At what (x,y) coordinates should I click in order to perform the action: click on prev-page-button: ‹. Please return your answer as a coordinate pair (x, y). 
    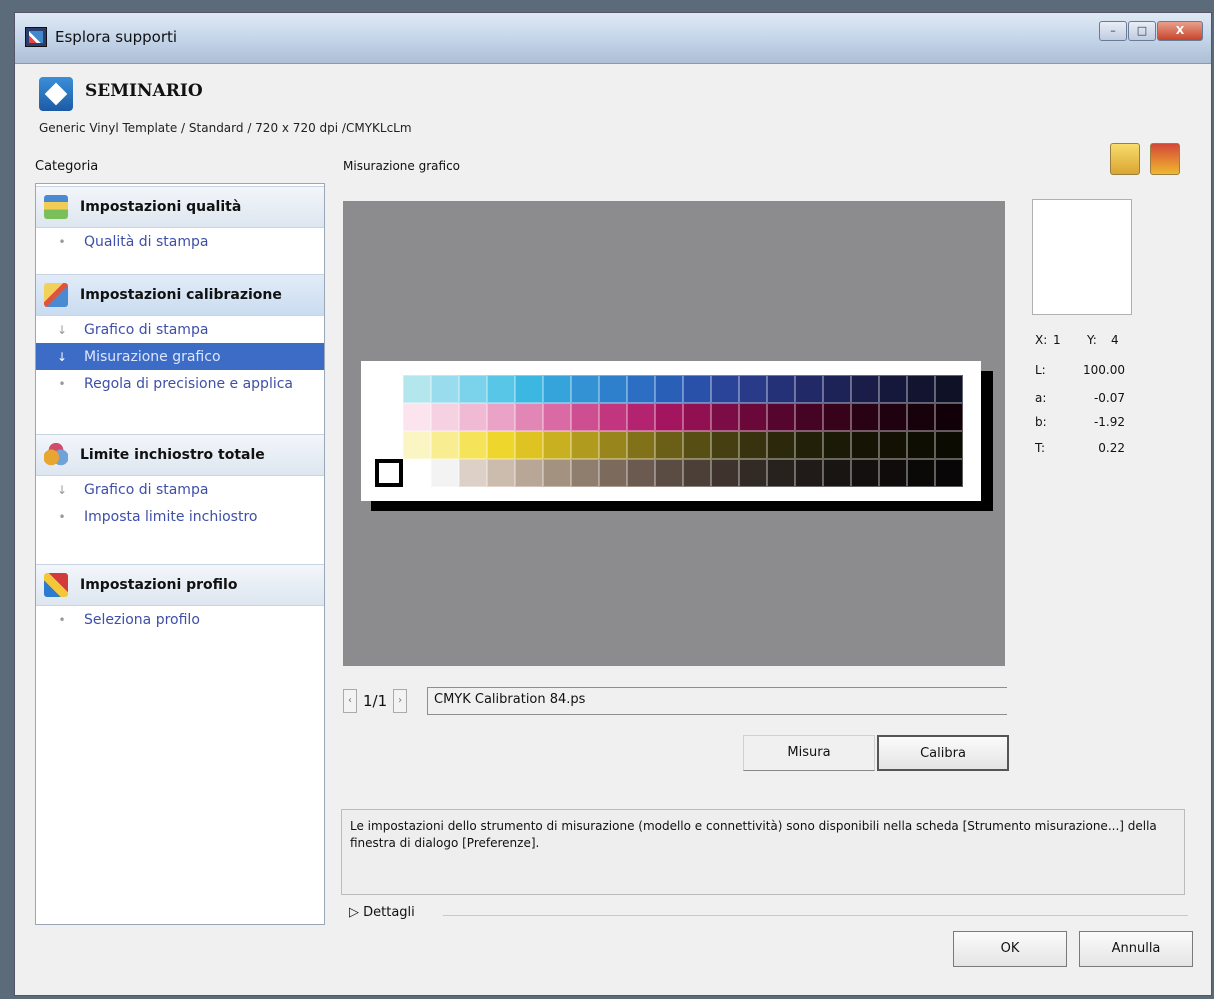
    Looking at the image, I should click on (350, 701).